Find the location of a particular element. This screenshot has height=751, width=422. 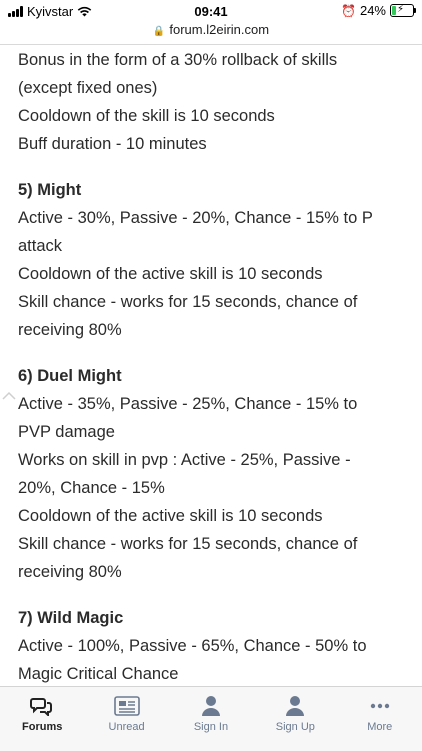

tab-label: Sign Up is located at coordinates (295, 727).